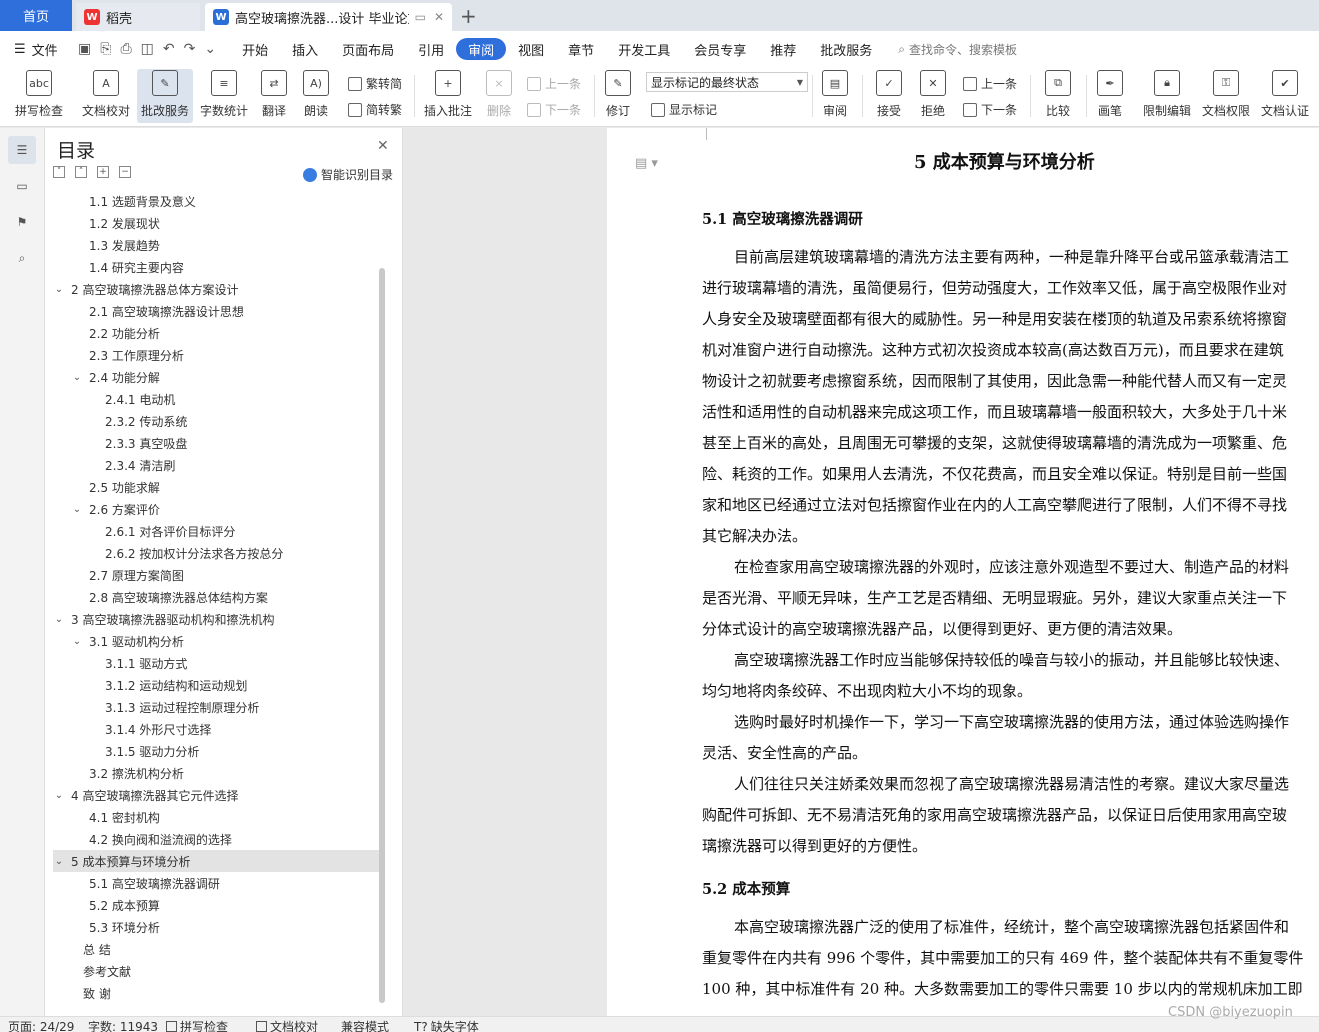 Image resolution: width=1319 pixels, height=1032 pixels. I want to click on toc-item: 致 谢, so click(216, 993).